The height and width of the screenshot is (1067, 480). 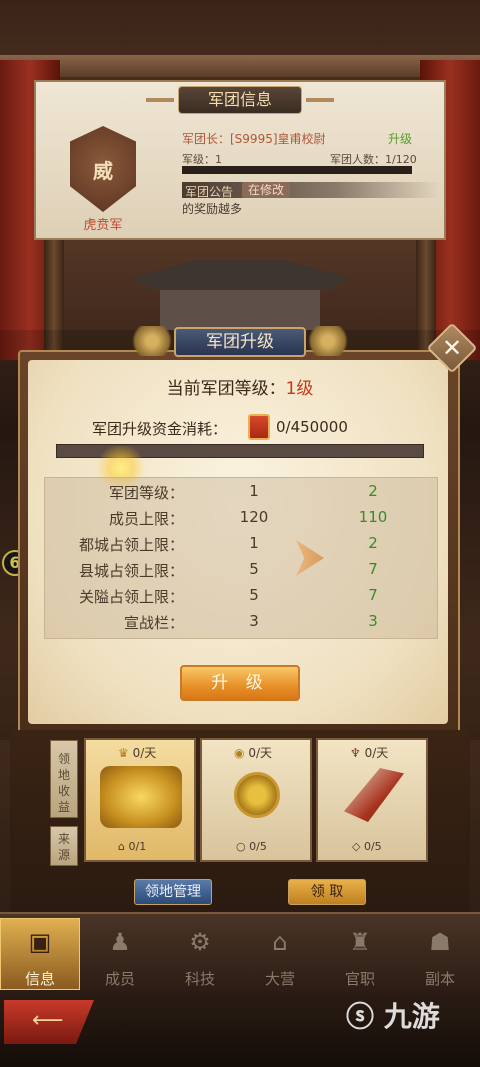 What do you see at coordinates (259, 427) in the screenshot?
I see `fund-scroll-icon` at bounding box center [259, 427].